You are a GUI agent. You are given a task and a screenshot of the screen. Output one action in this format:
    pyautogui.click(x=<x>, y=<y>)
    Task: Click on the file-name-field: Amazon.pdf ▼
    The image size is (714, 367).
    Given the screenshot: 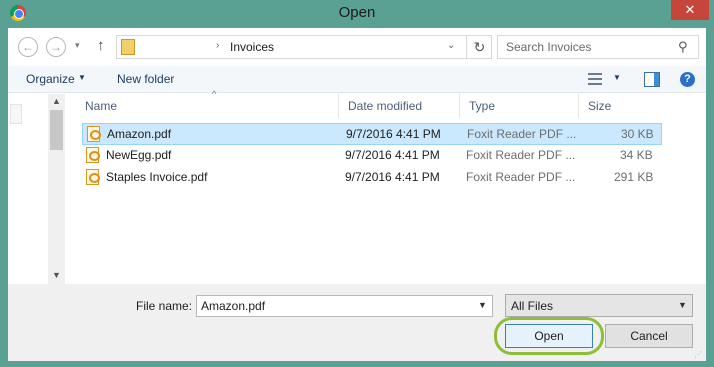 What is the action you would take?
    pyautogui.click(x=344, y=306)
    